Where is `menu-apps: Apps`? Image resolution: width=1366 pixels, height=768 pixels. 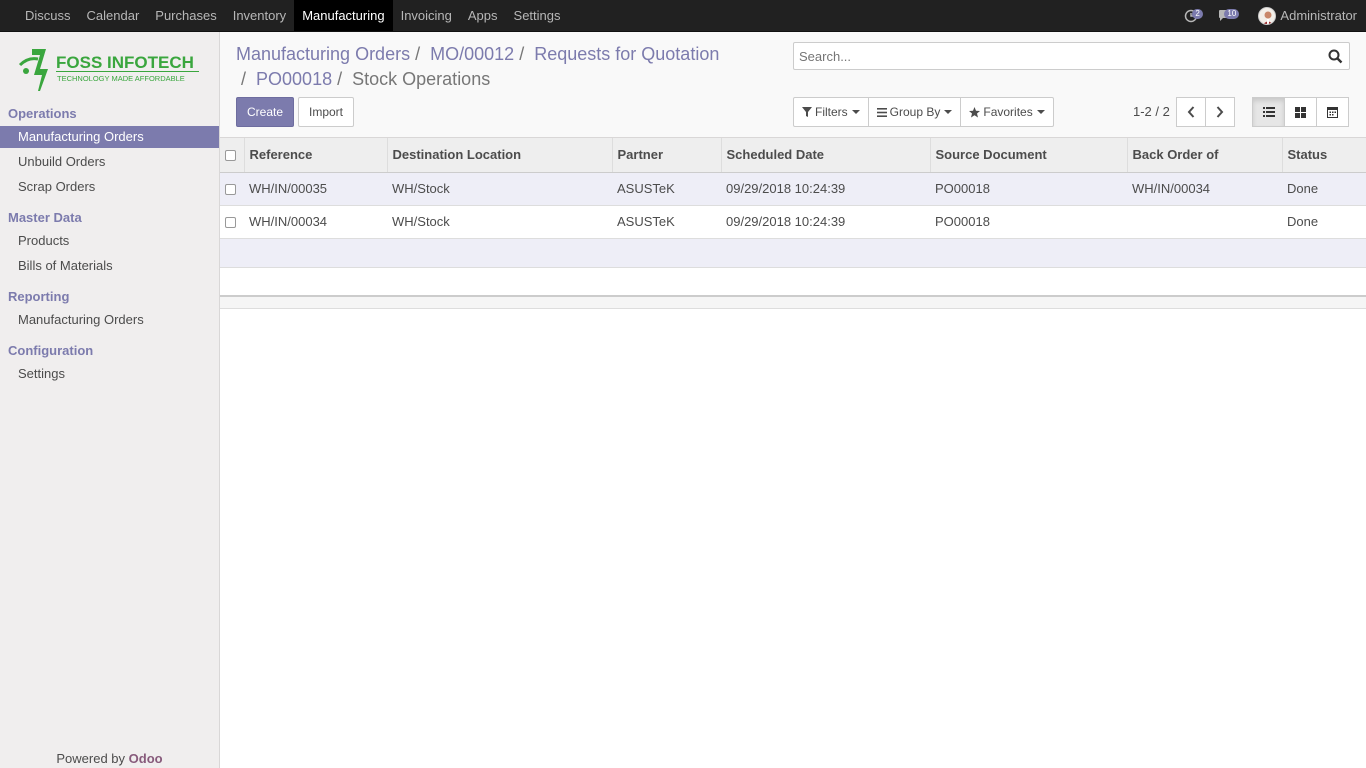 menu-apps: Apps is located at coordinates (483, 15).